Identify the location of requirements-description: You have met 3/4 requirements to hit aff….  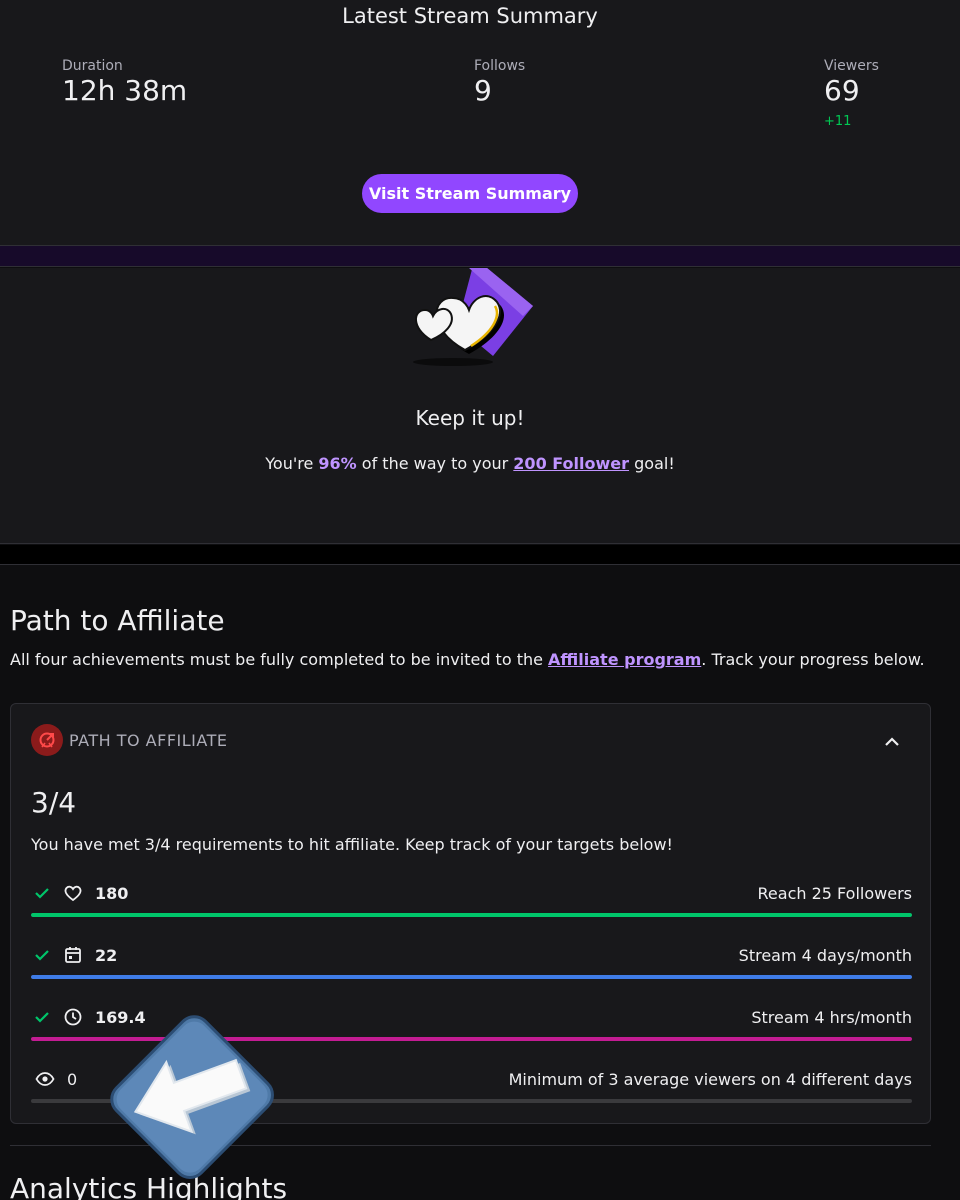
(352, 844).